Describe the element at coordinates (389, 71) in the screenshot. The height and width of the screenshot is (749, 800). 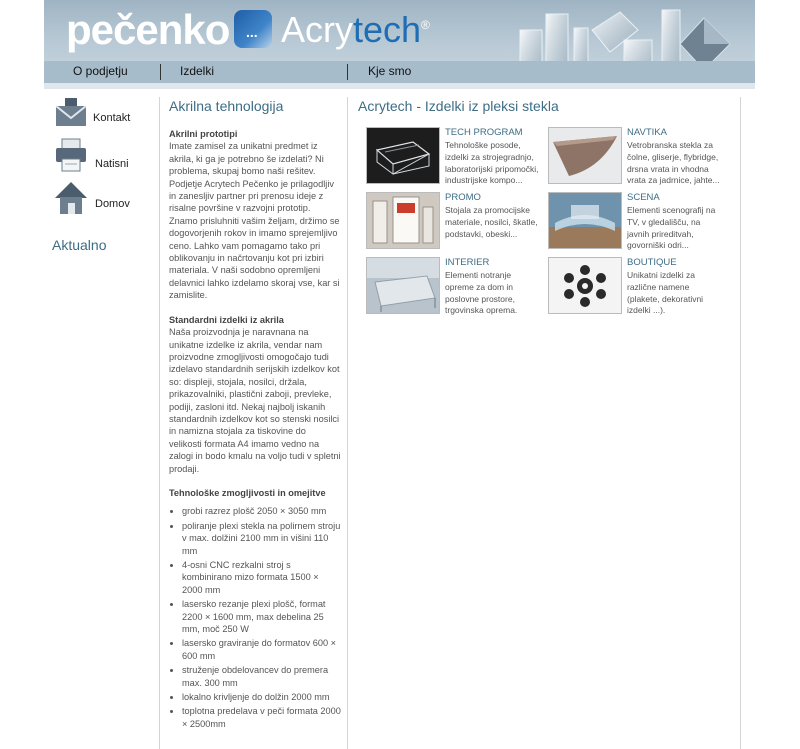
I see `nav-kje-smo: Kje smo` at that location.